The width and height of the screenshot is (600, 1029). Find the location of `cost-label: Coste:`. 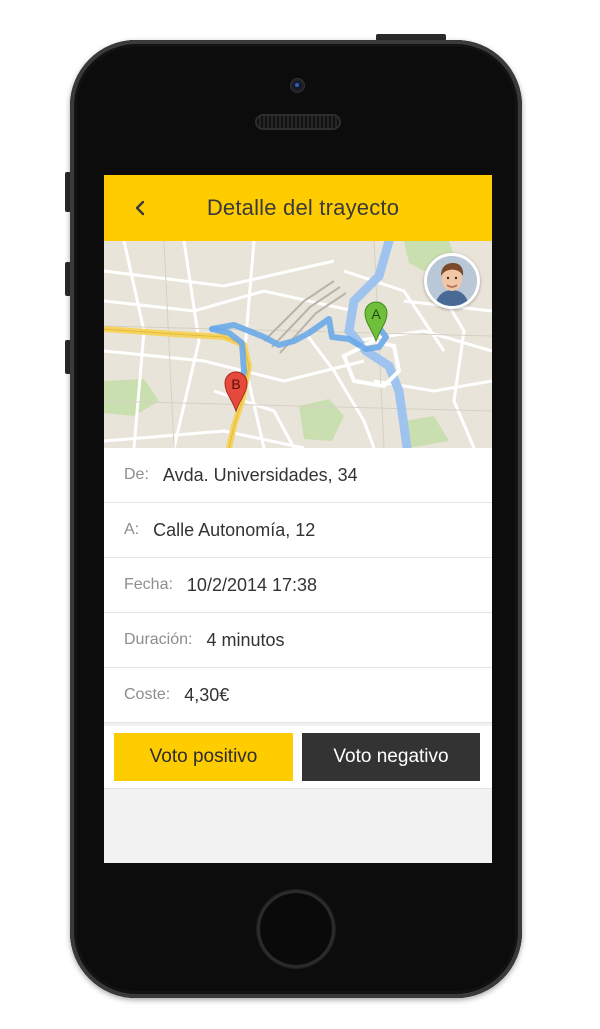

cost-label: Coste: is located at coordinates (147, 694).